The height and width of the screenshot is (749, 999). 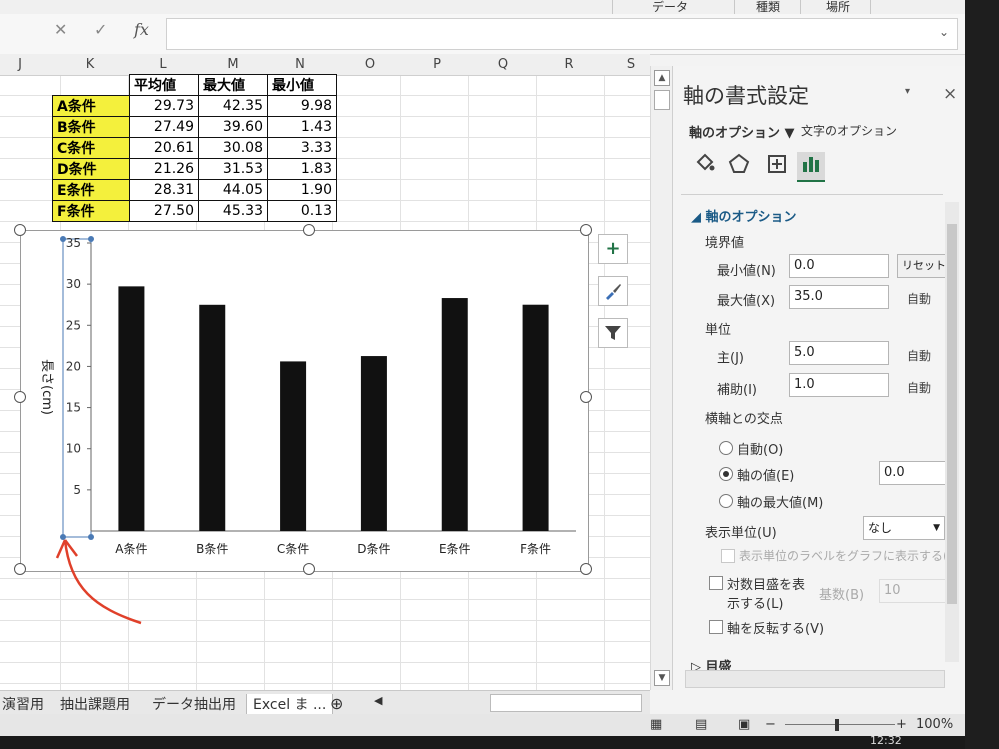 I want to click on reset-button: リセット, so click(x=922, y=266).